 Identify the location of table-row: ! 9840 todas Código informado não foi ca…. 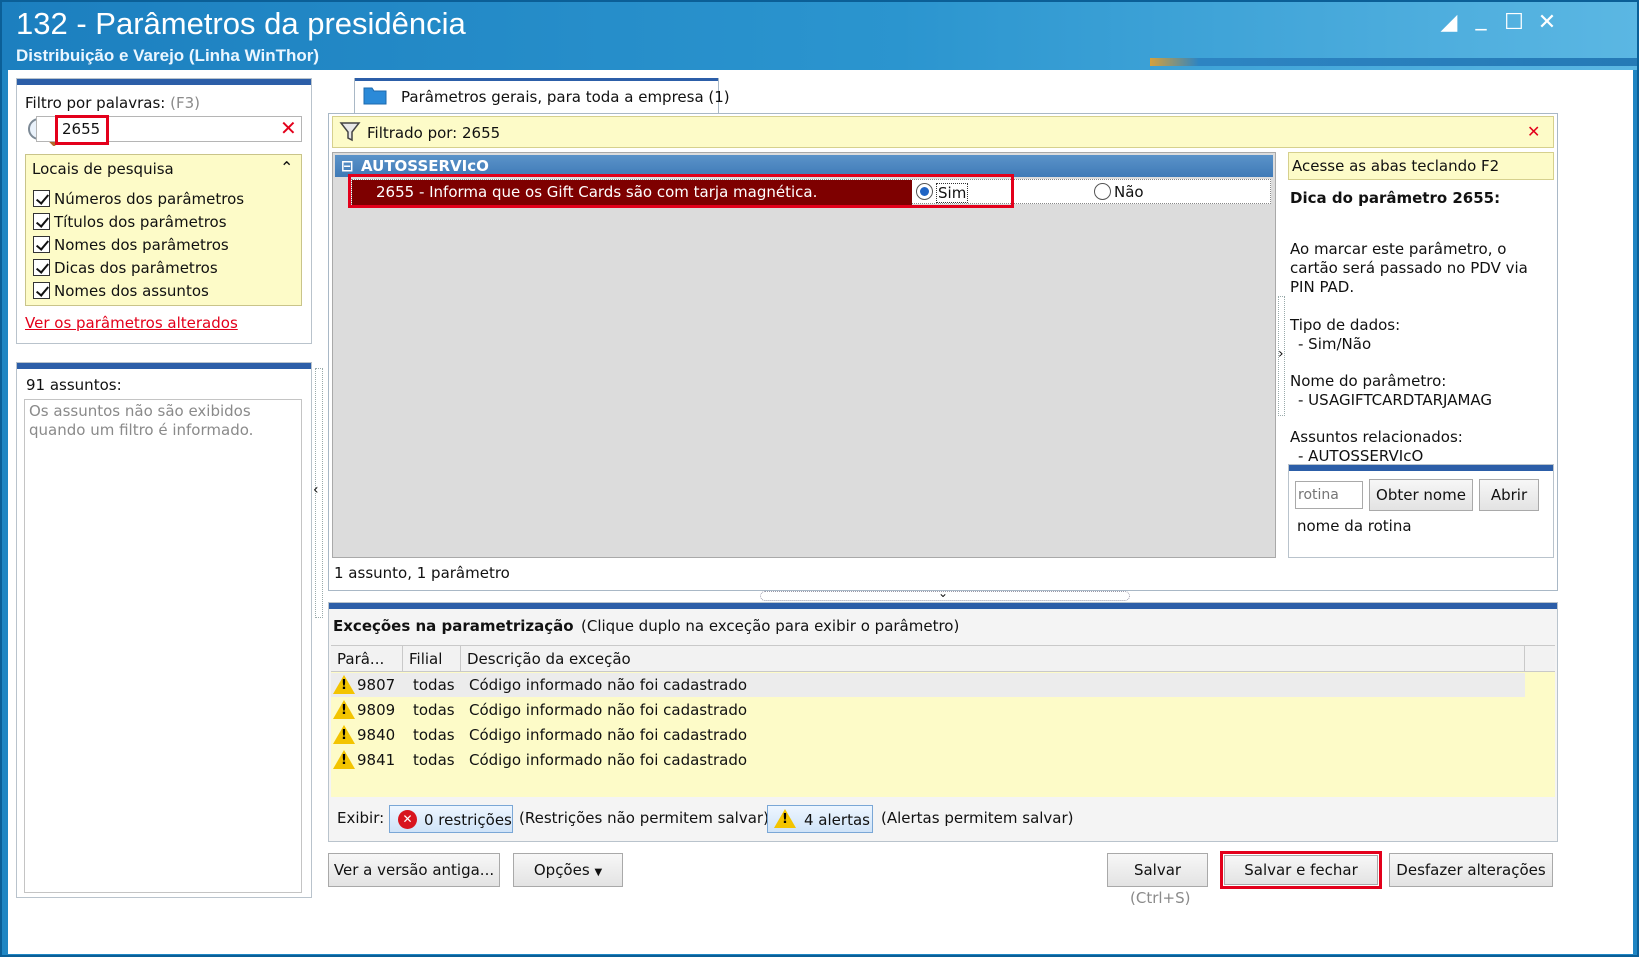
(928, 735).